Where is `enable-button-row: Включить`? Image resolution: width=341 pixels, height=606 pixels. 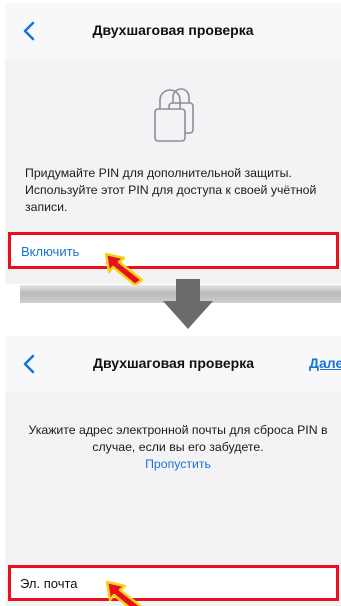
enable-button-row: Включить is located at coordinates (173, 250).